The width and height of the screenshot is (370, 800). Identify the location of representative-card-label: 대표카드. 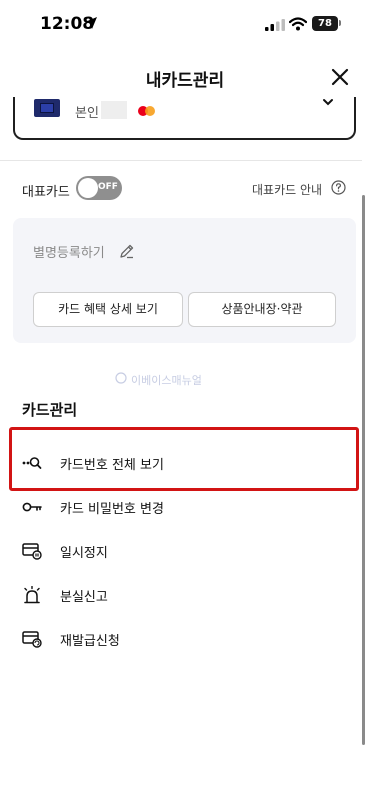
(46, 192).